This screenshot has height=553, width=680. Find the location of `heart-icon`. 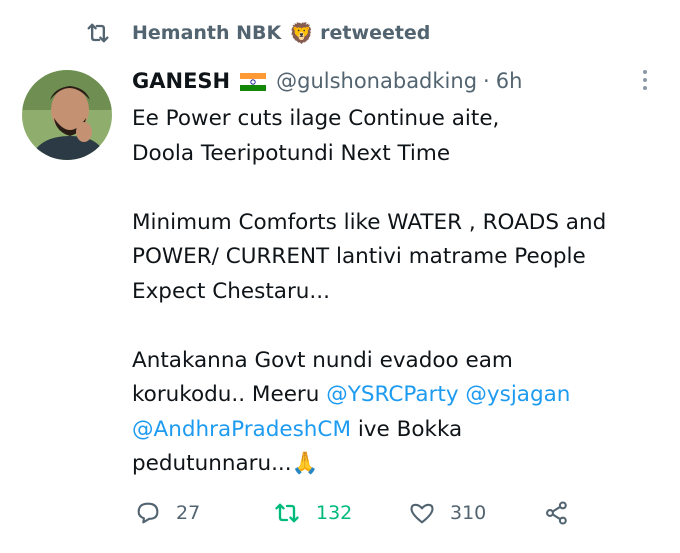

heart-icon is located at coordinates (422, 513).